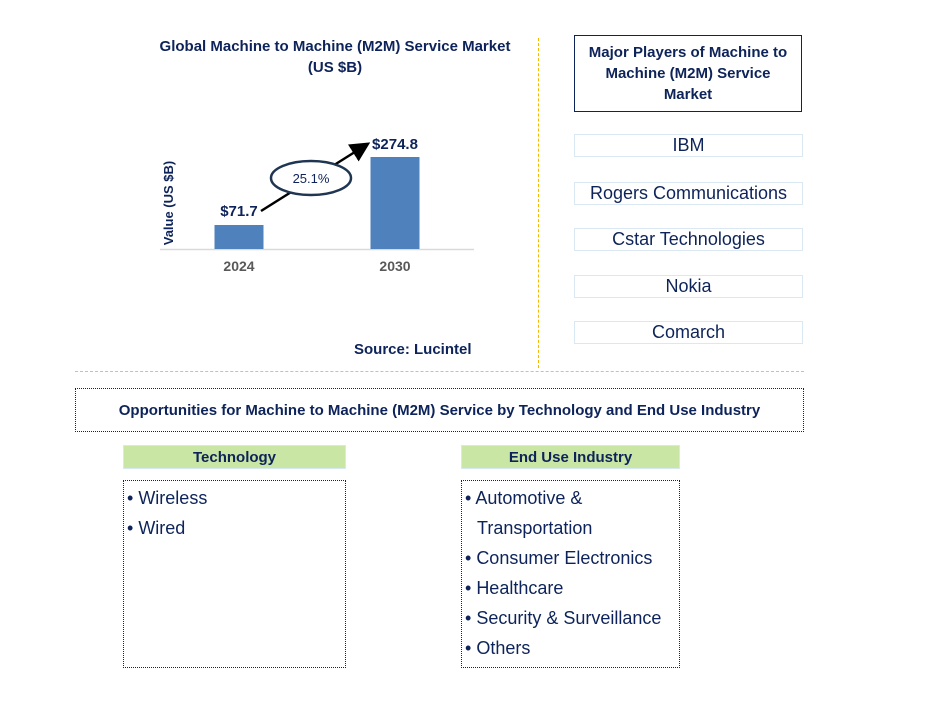 Image resolution: width=937 pixels, height=708 pixels. I want to click on segment-item: Wired, so click(236, 528).